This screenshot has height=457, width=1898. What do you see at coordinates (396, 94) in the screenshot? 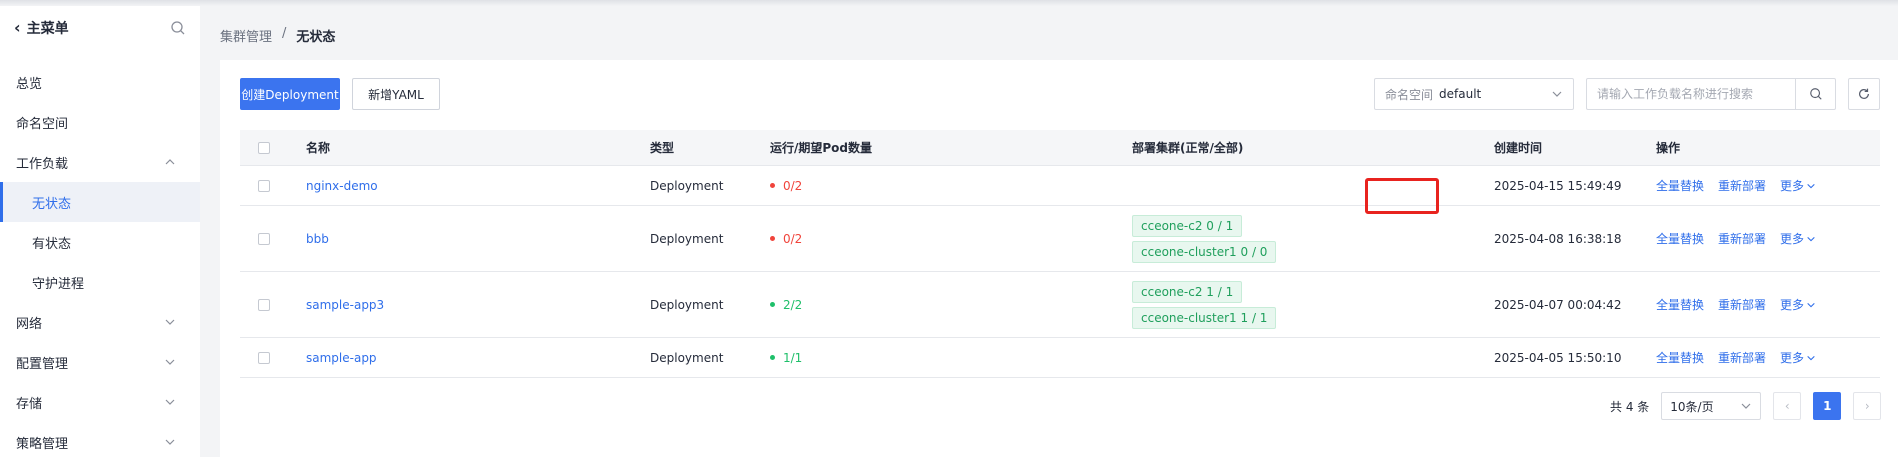
I see `add-yaml-button: 新增YAML` at bounding box center [396, 94].